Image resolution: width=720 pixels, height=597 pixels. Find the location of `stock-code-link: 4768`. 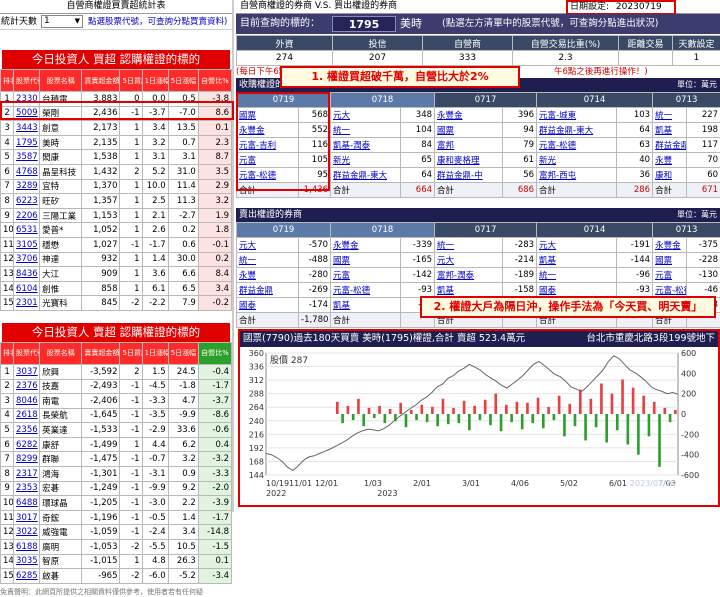

stock-code-link: 4768 is located at coordinates (27, 171).